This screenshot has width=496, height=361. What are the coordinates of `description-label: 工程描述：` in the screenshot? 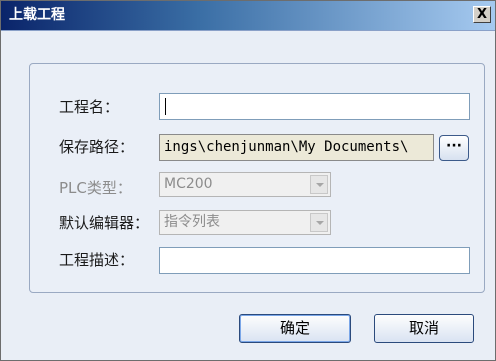 It's located at (97, 260).